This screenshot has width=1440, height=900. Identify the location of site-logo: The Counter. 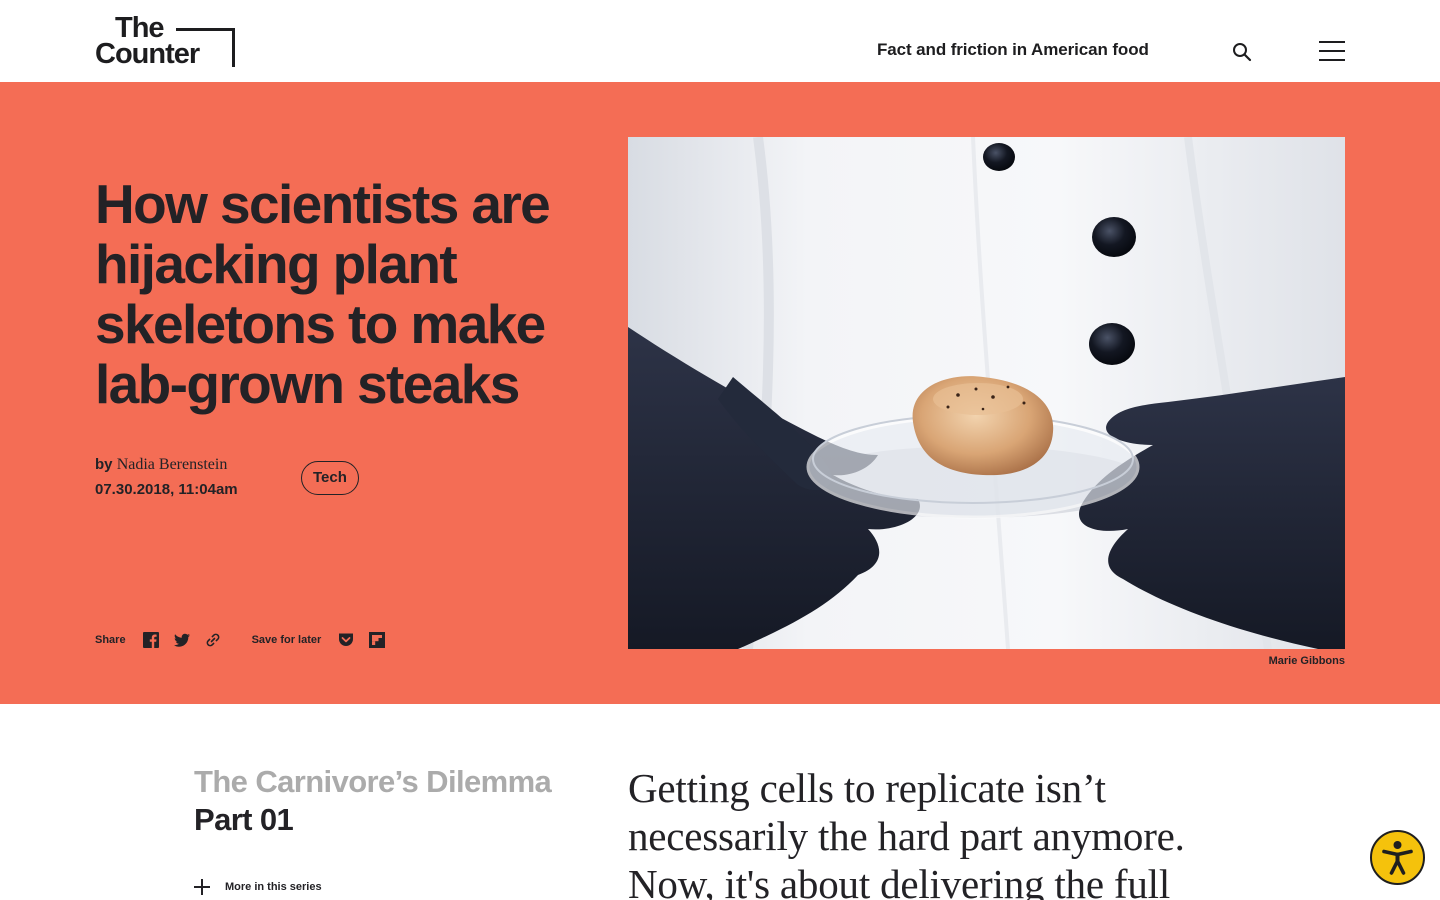
(166, 42).